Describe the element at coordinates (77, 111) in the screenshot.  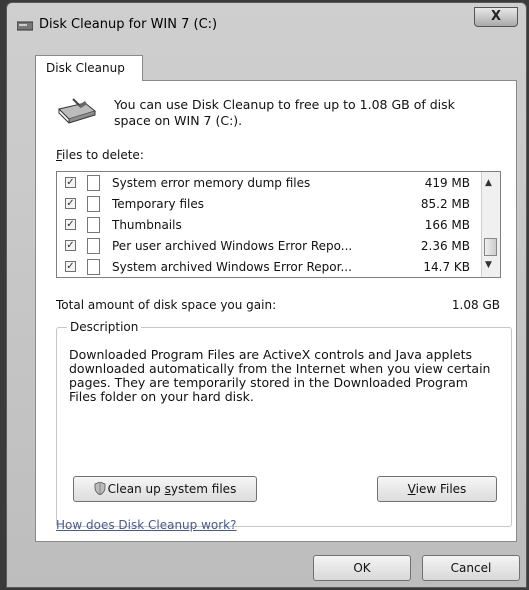
I see `disk-cleanup-drive-icon` at that location.